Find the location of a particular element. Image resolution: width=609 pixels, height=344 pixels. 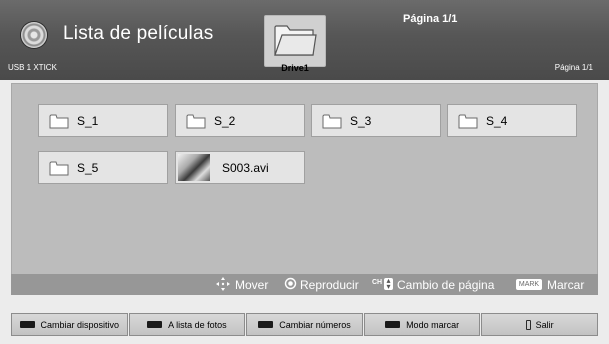

change-device-button: Cambiar dispositivo is located at coordinates (69, 324).